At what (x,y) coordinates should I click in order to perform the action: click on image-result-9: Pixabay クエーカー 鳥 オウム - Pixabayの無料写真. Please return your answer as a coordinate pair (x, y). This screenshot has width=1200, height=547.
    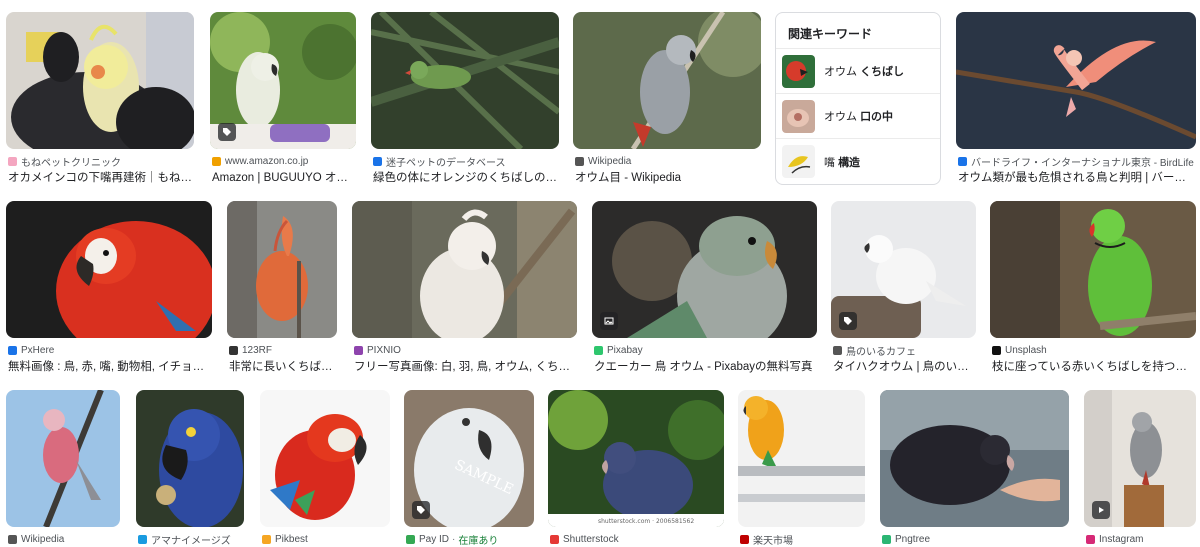
    Looking at the image, I should click on (704, 287).